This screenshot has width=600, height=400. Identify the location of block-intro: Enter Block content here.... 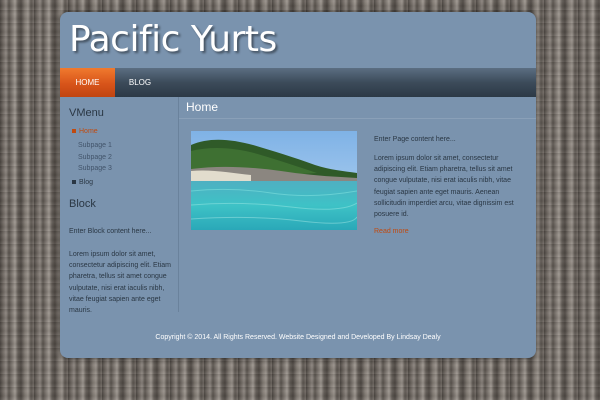
(110, 231).